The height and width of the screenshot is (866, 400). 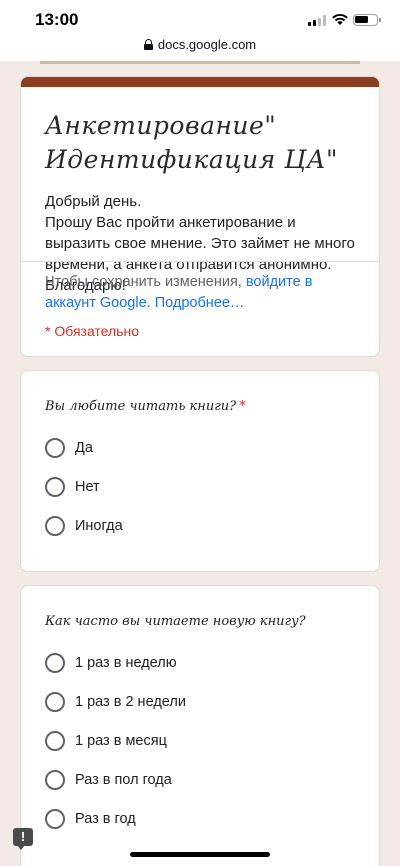 I want to click on status-time: 13:00, so click(x=57, y=19).